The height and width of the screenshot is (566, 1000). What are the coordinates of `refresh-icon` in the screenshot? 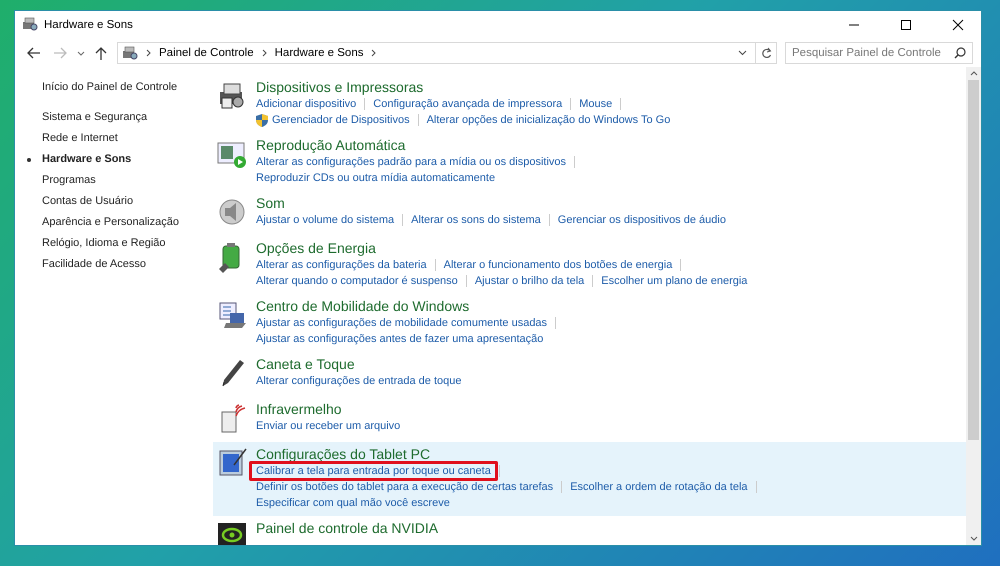 It's located at (766, 53).